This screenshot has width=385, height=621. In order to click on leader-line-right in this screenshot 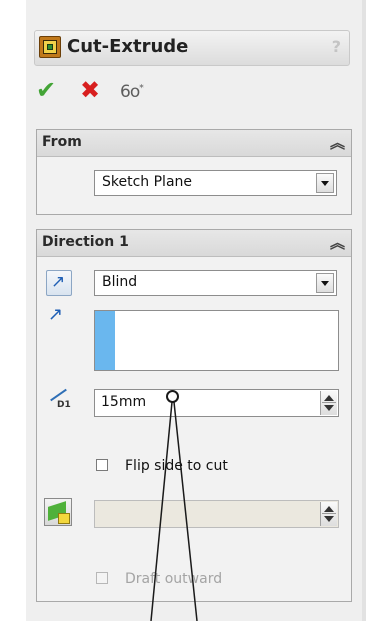, I will do `click(185, 511)`.